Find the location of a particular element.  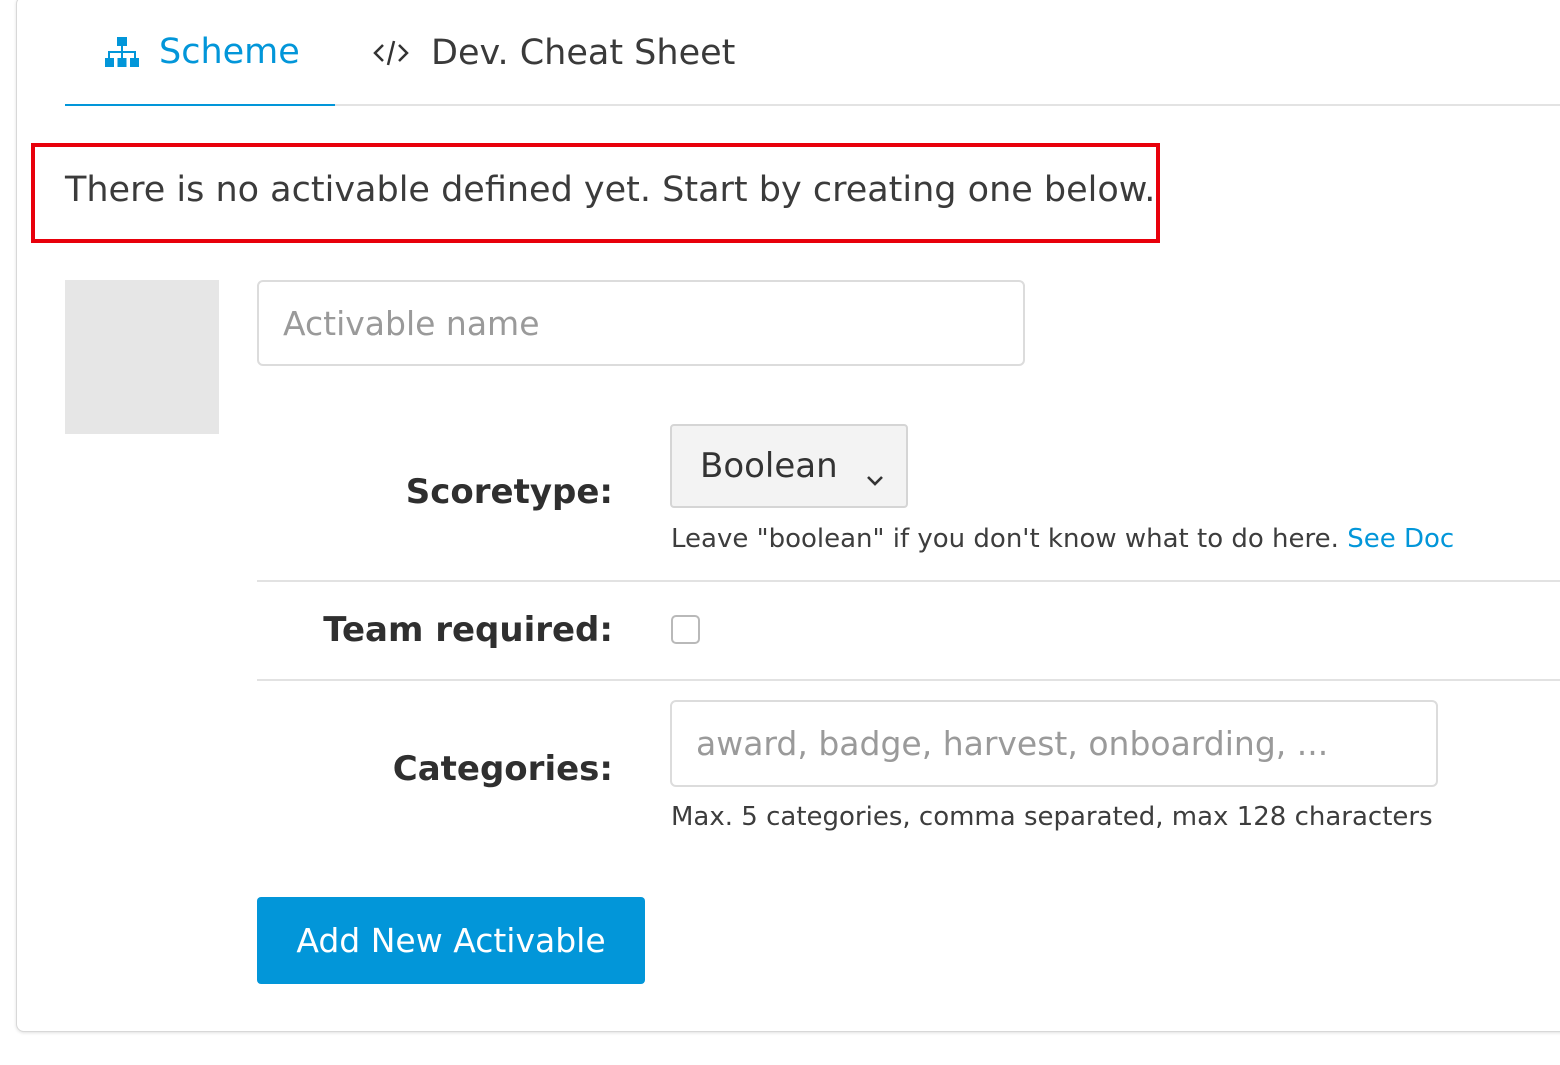

tab-scheme: Scheme is located at coordinates (200, 53).